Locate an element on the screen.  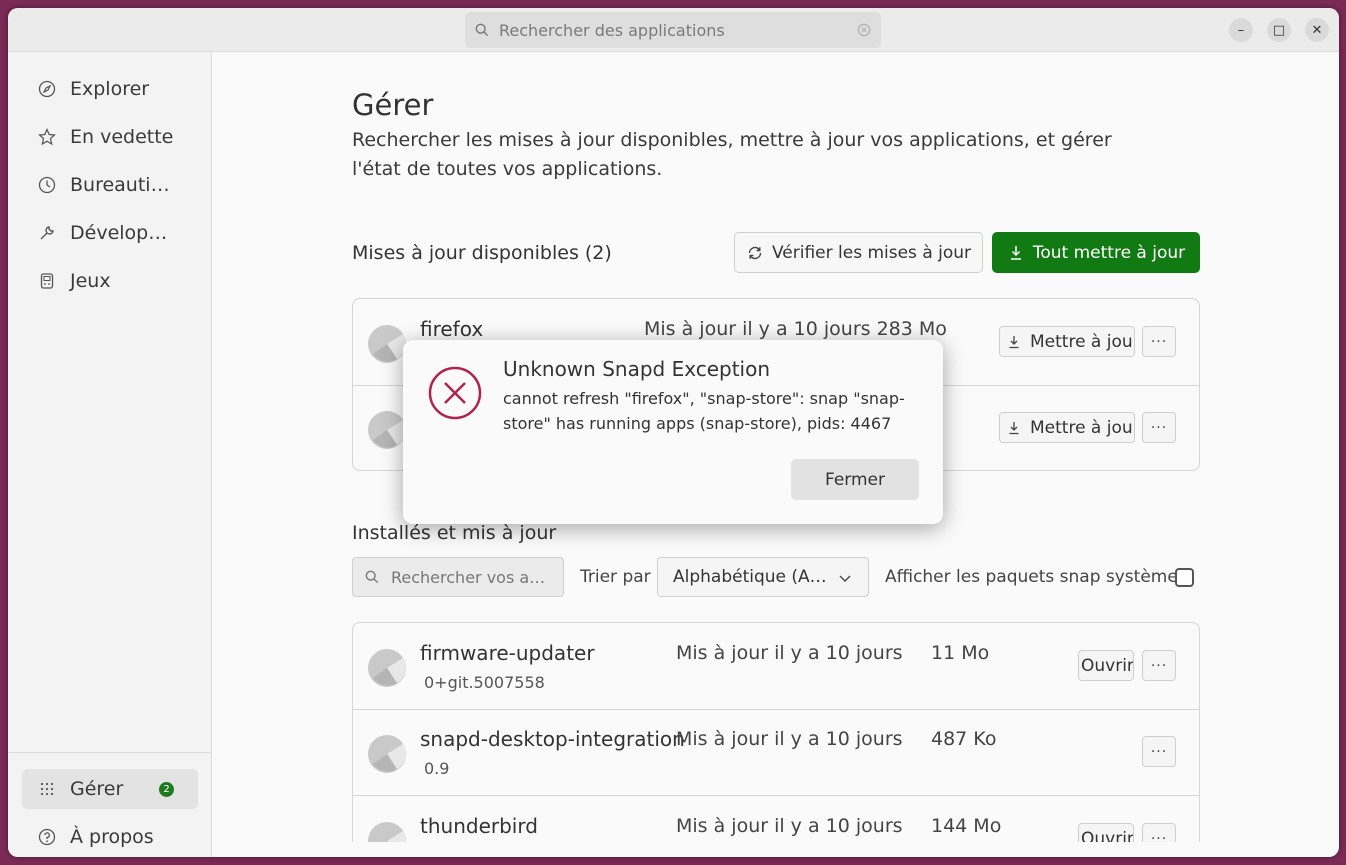
minimize-button: – is located at coordinates (1241, 30).